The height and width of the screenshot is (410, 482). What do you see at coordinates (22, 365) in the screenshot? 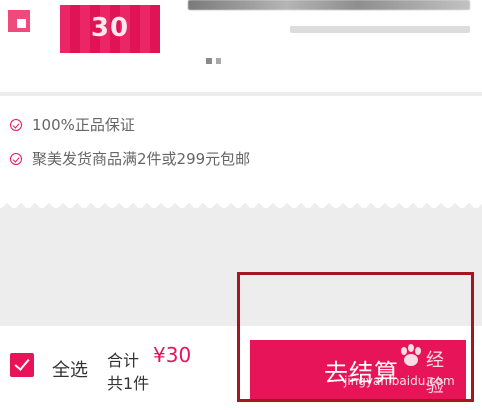
I see `select-all-checkbox` at bounding box center [22, 365].